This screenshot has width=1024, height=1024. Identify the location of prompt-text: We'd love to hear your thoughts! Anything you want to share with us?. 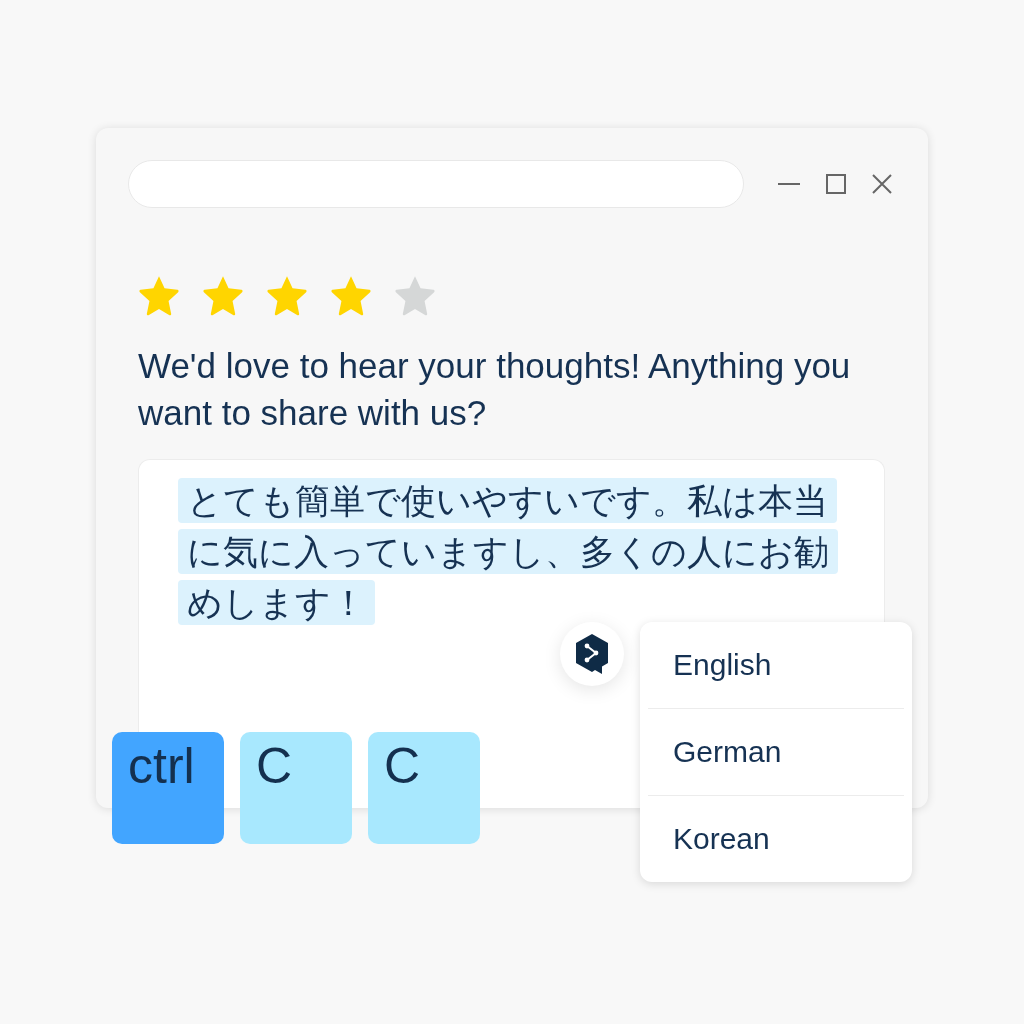
(495, 389).